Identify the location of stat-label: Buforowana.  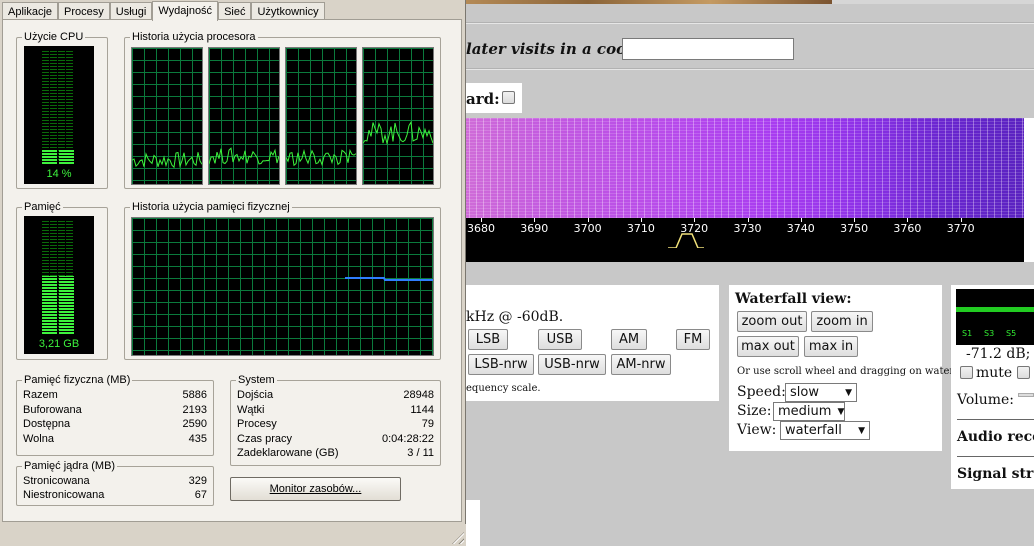
(52, 410).